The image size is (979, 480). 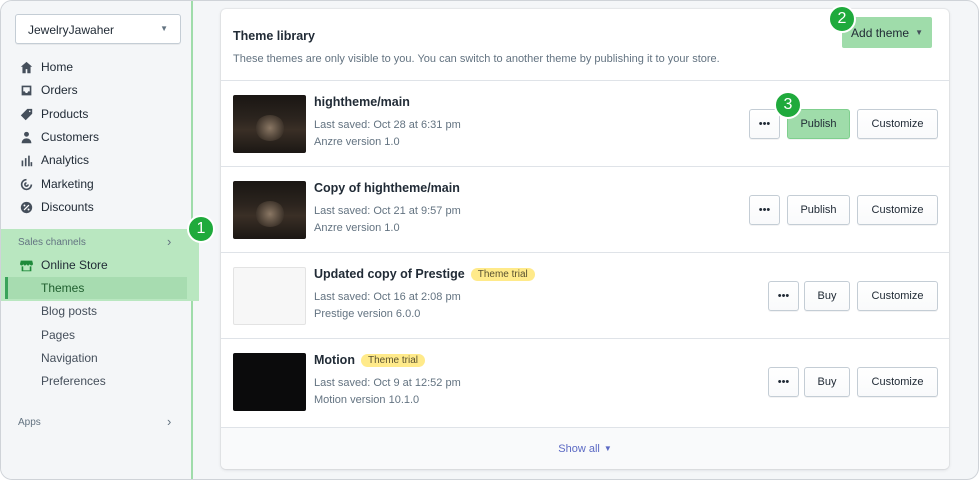 What do you see at coordinates (65, 114) in the screenshot?
I see `sidebar-item-label: Products` at bounding box center [65, 114].